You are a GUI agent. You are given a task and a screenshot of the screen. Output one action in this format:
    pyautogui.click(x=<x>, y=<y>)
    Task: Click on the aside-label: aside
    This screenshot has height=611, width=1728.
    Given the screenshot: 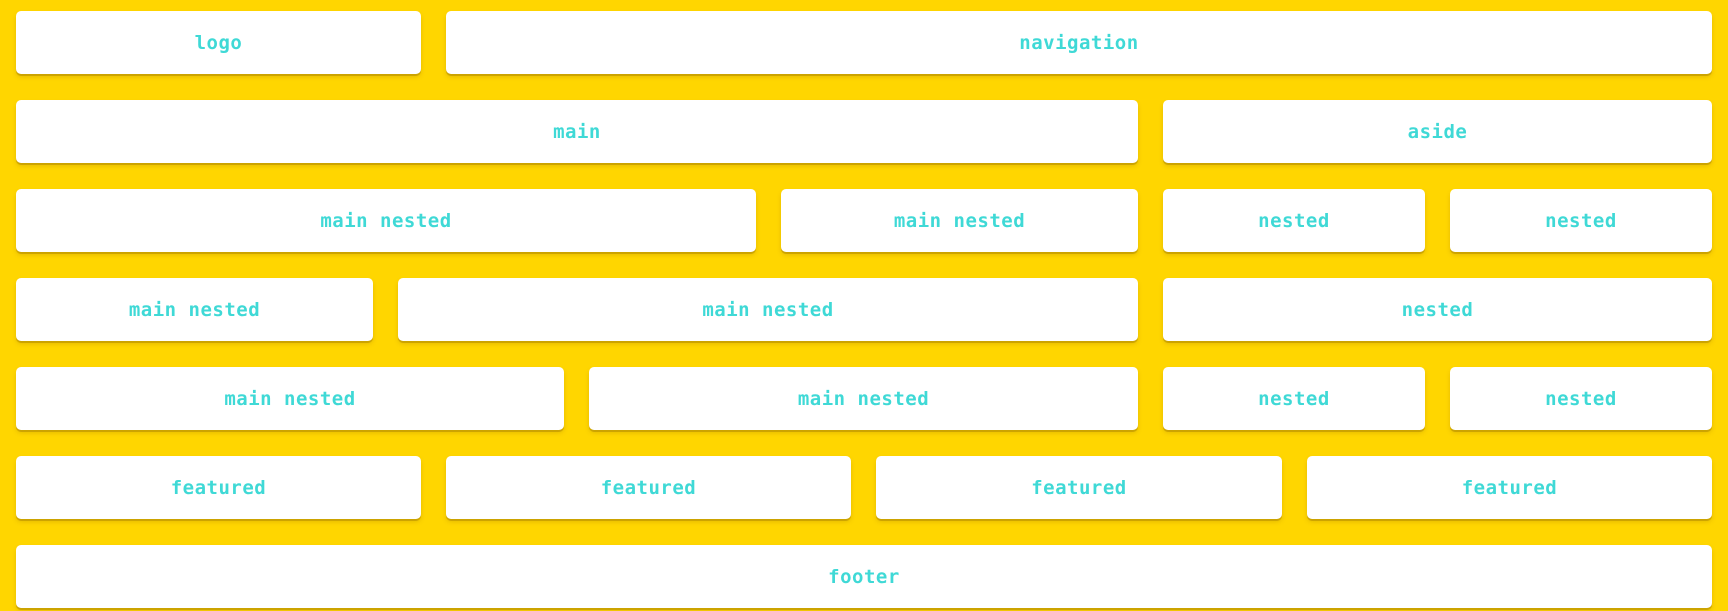 What is the action you would take?
    pyautogui.click(x=1437, y=131)
    